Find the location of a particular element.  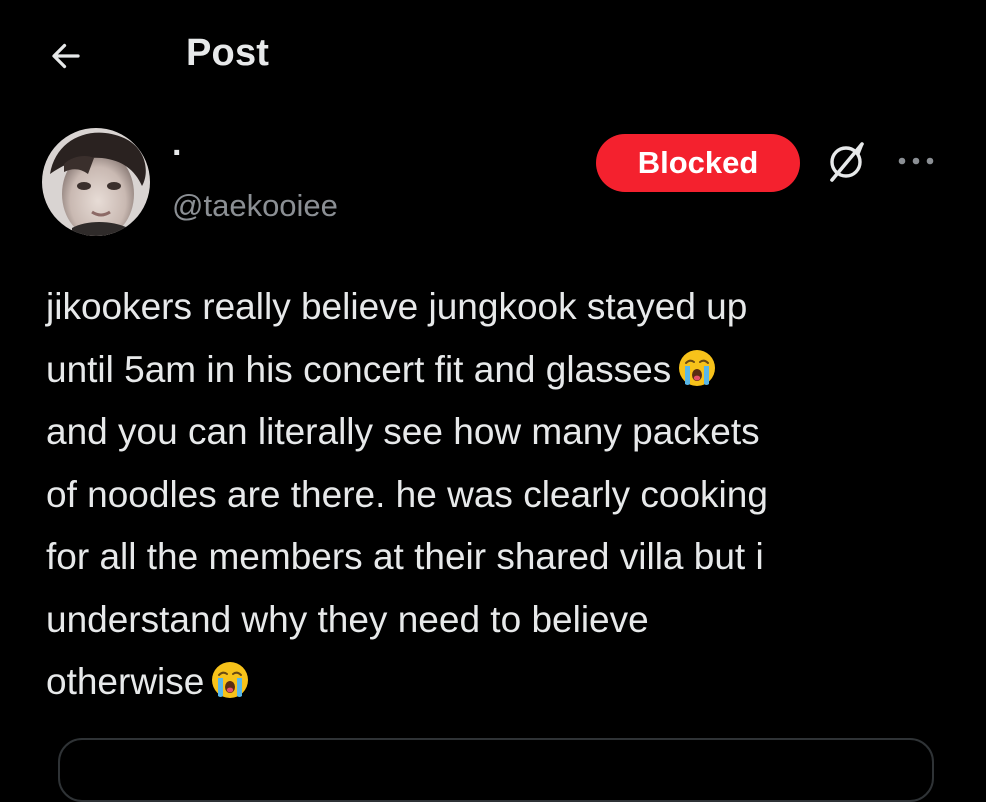

page-title: Post is located at coordinates (228, 53).